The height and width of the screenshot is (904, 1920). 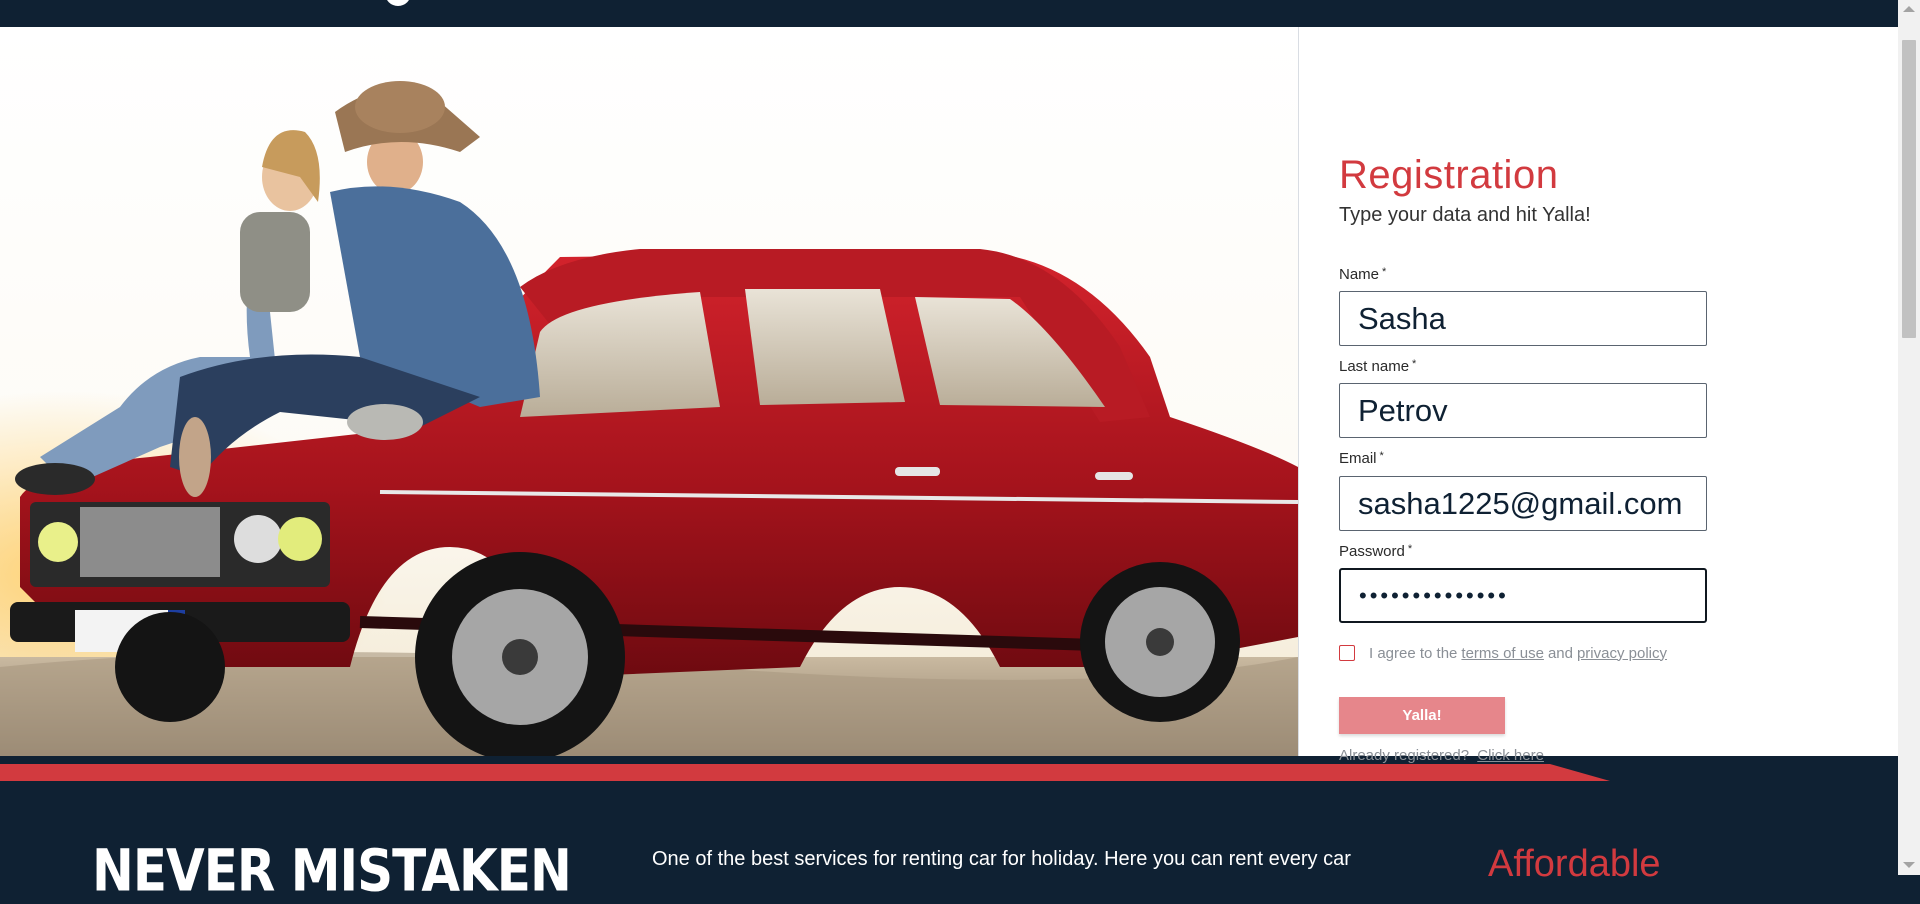 I want to click on already-registered-text: Already registered?, so click(x=1404, y=755).